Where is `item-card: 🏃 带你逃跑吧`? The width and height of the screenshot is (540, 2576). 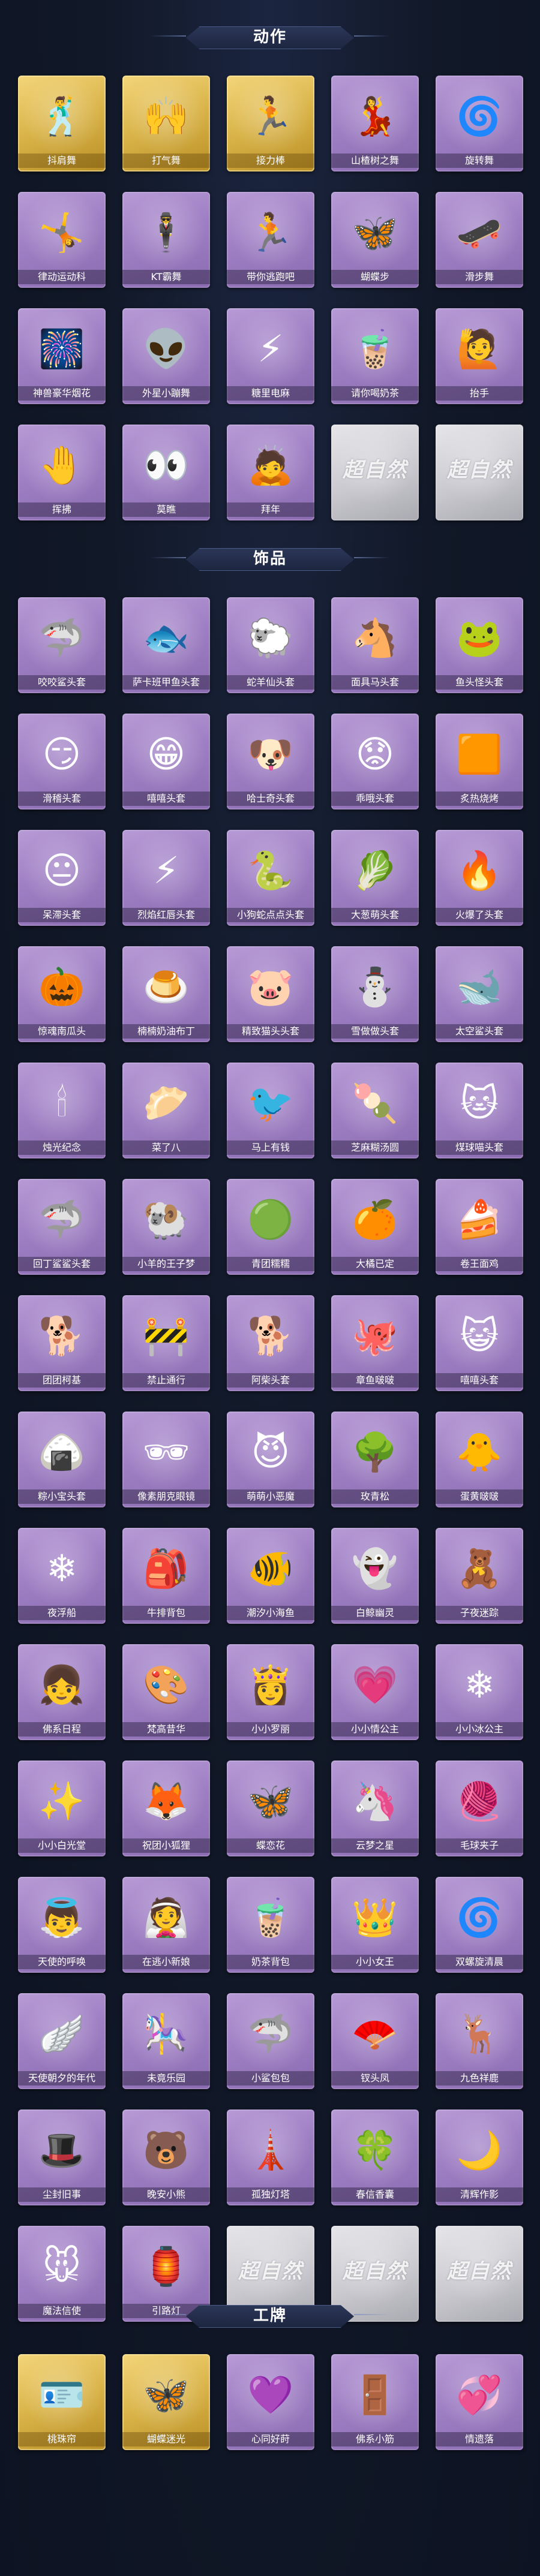
item-card: 🏃 带你逃跑吧 is located at coordinates (270, 240).